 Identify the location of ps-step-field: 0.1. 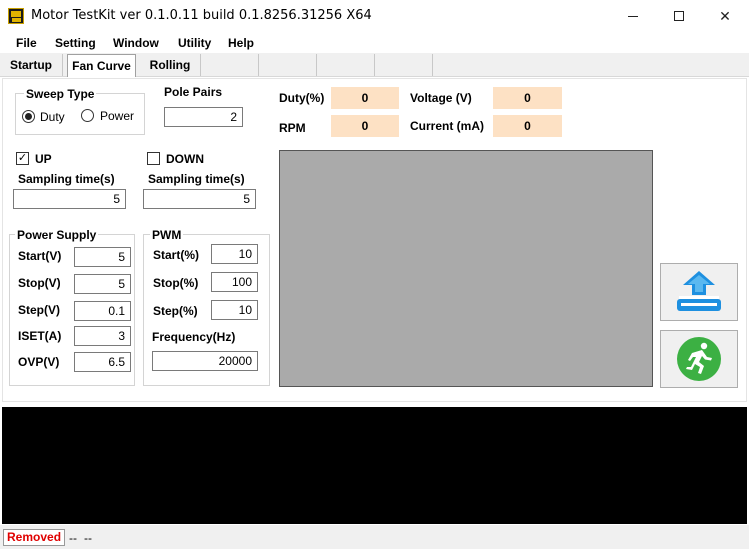
(102, 311).